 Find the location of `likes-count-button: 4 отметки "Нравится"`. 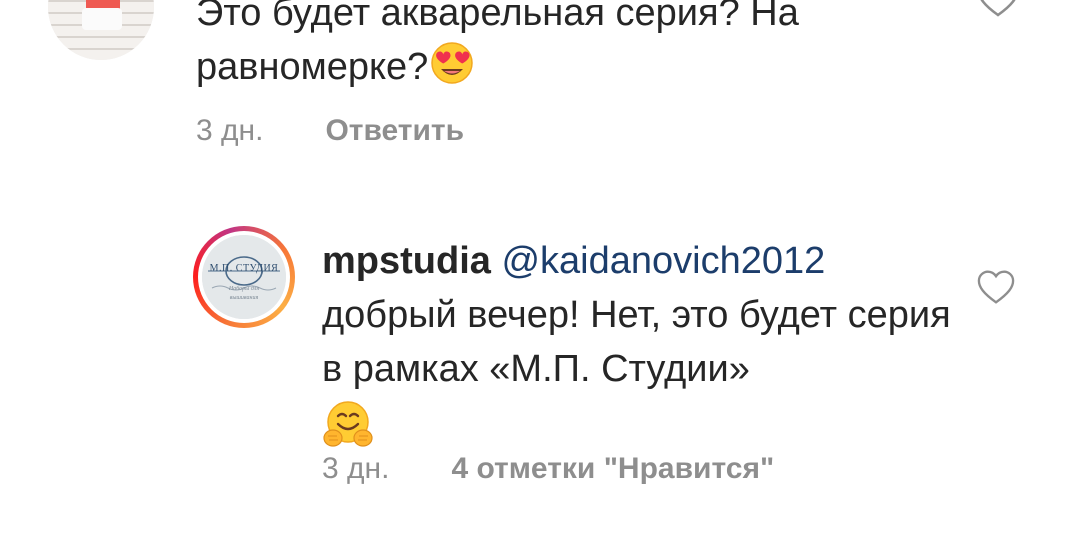

likes-count-button: 4 отметки "Нравится" is located at coordinates (612, 468).